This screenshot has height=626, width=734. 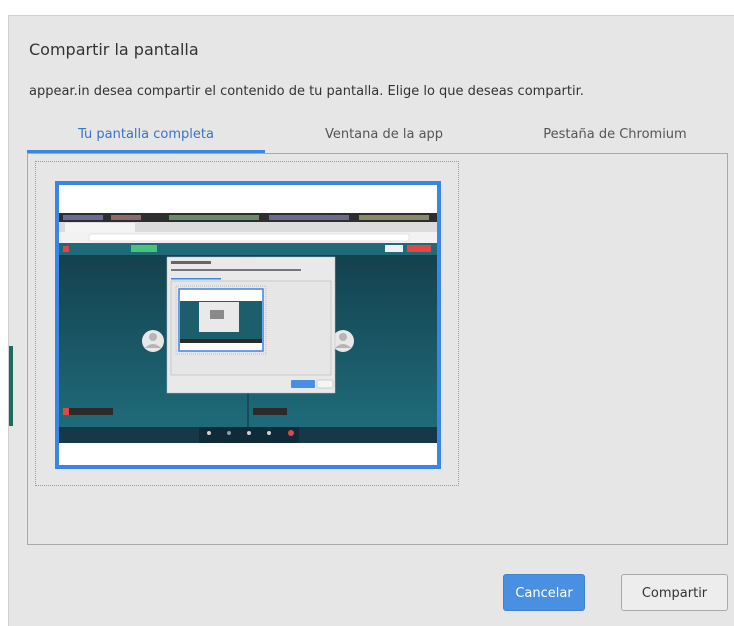 I want to click on dialog-title: Compartir la pantalla, so click(x=114, y=49).